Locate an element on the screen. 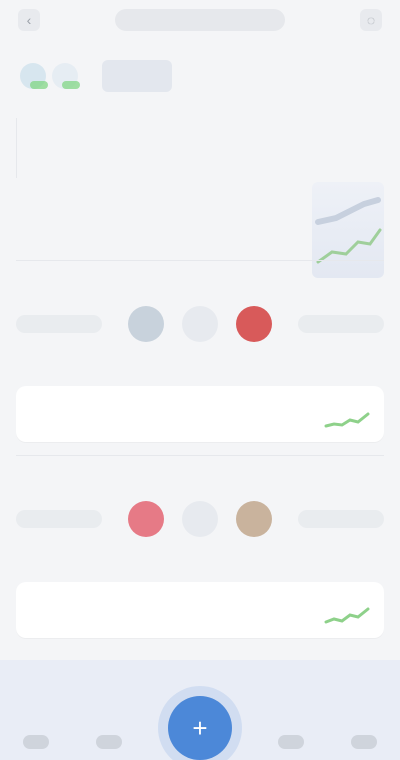 This screenshot has width=400, height=760. card-1-sparkline is located at coordinates (347, 420).